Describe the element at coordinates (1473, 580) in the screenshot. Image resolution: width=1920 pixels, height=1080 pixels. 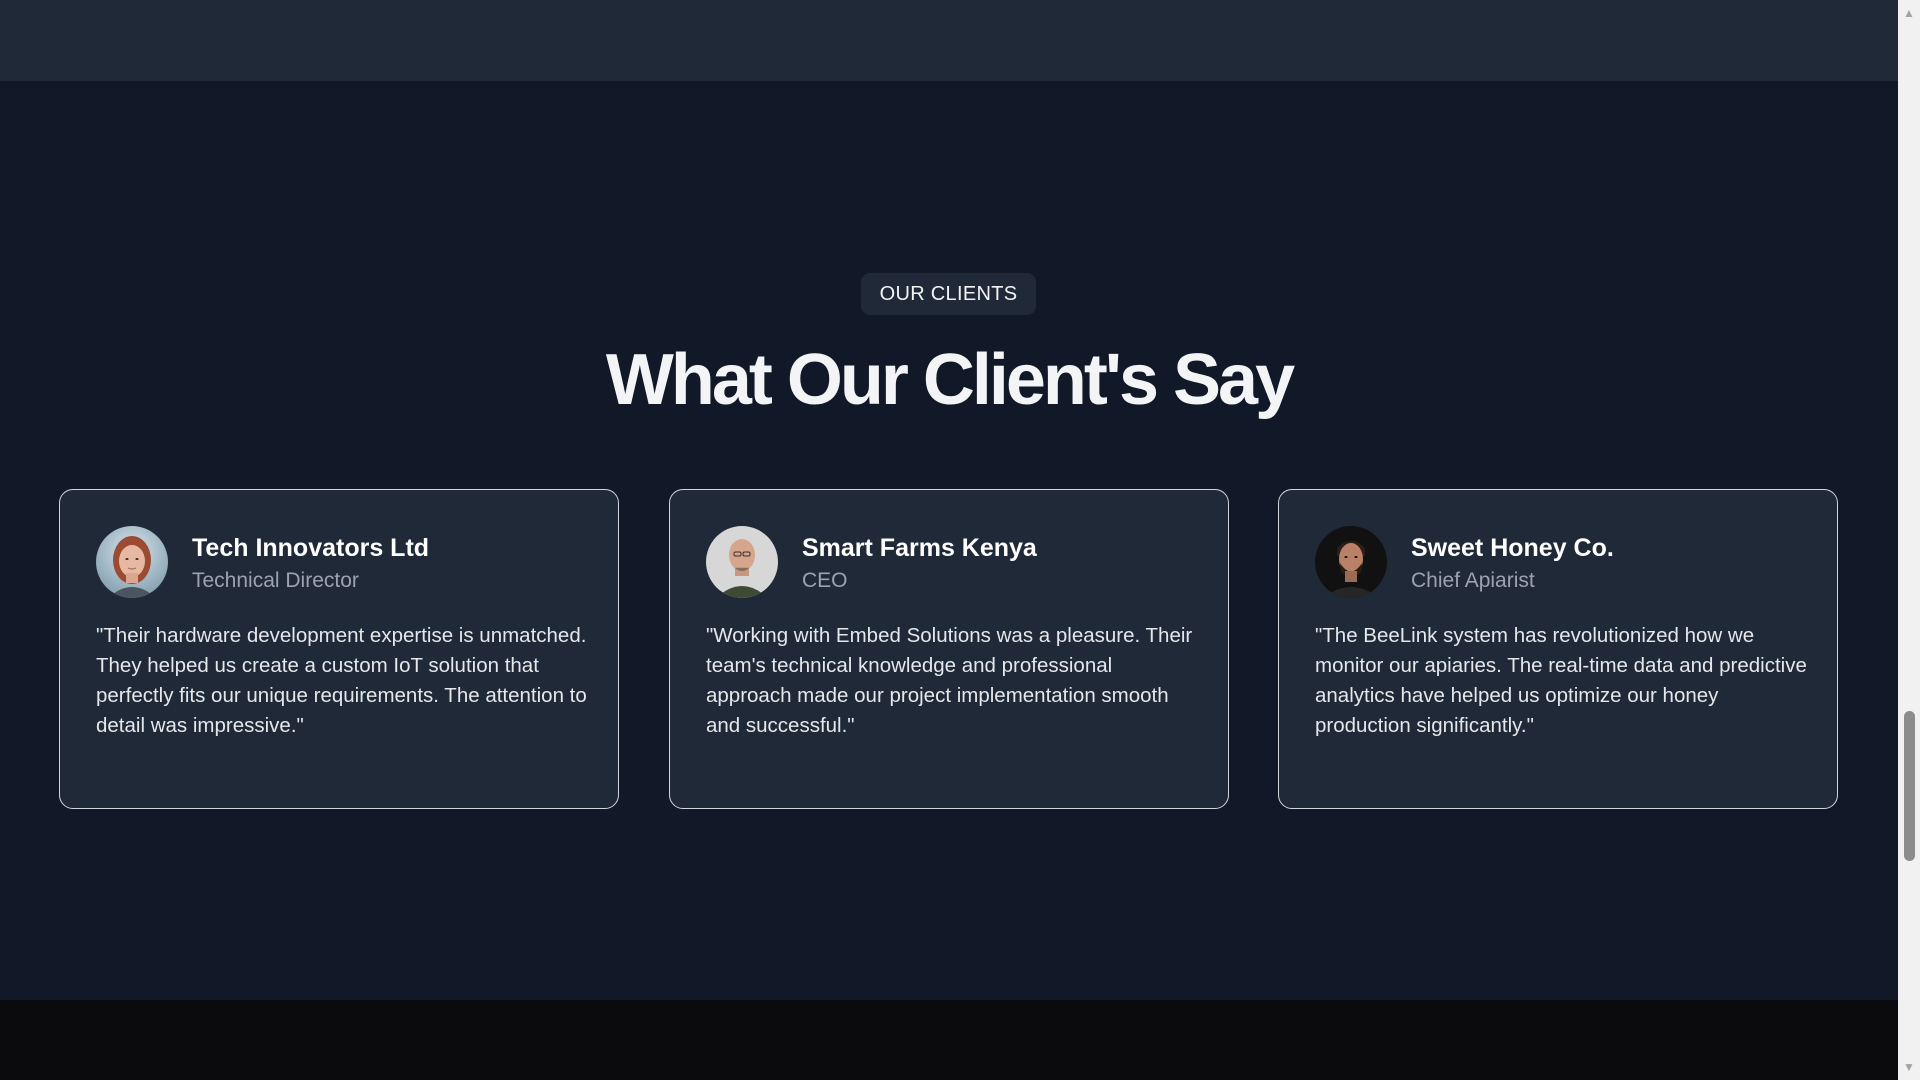
I see `client-role: Chief Apiarist` at that location.